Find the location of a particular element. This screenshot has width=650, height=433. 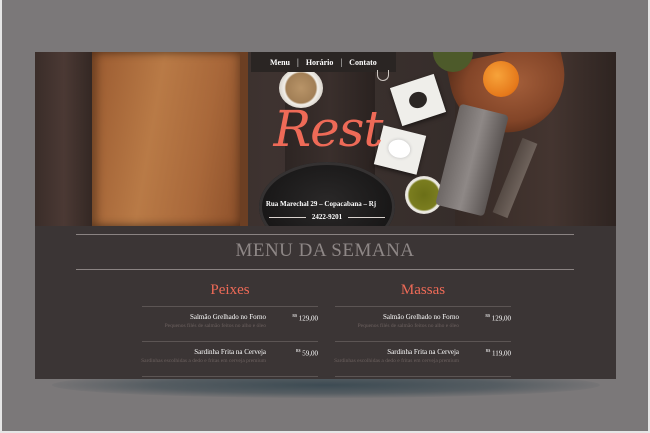

pepper-dish-image is located at coordinates (418, 100).